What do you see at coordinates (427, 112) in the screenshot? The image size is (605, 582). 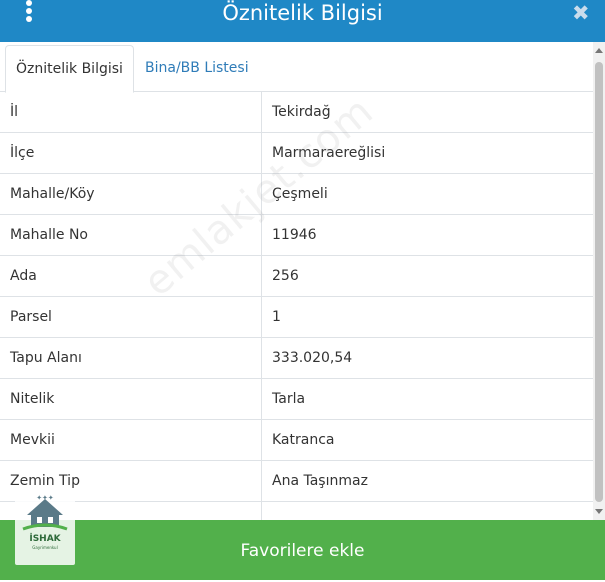 I see `row-value: Tekirdağ` at bounding box center [427, 112].